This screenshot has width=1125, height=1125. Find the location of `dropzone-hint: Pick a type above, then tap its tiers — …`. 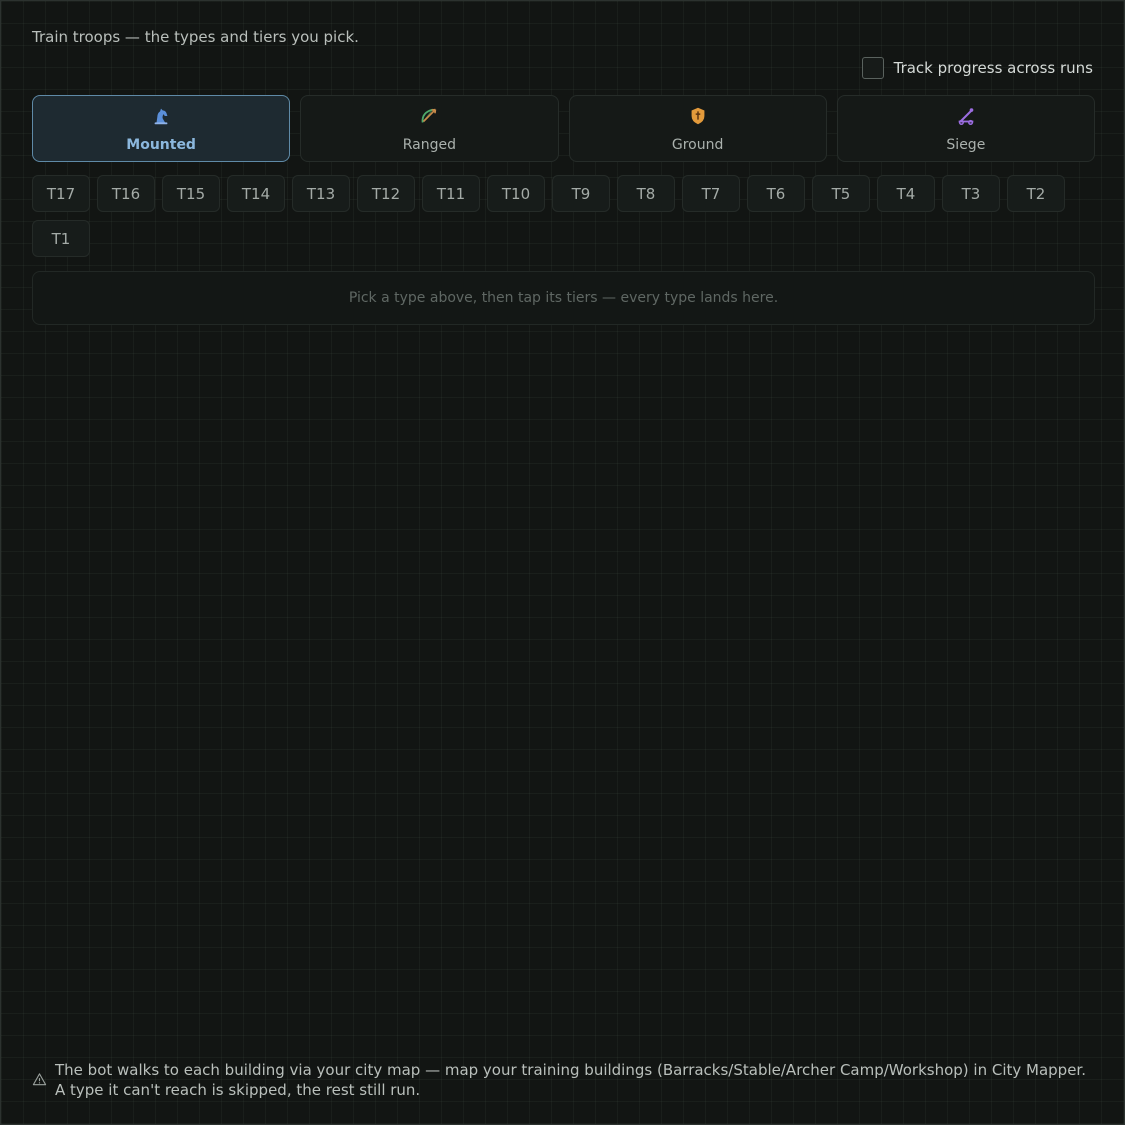

dropzone-hint: Pick a type above, then tap its tiers — … is located at coordinates (563, 298).